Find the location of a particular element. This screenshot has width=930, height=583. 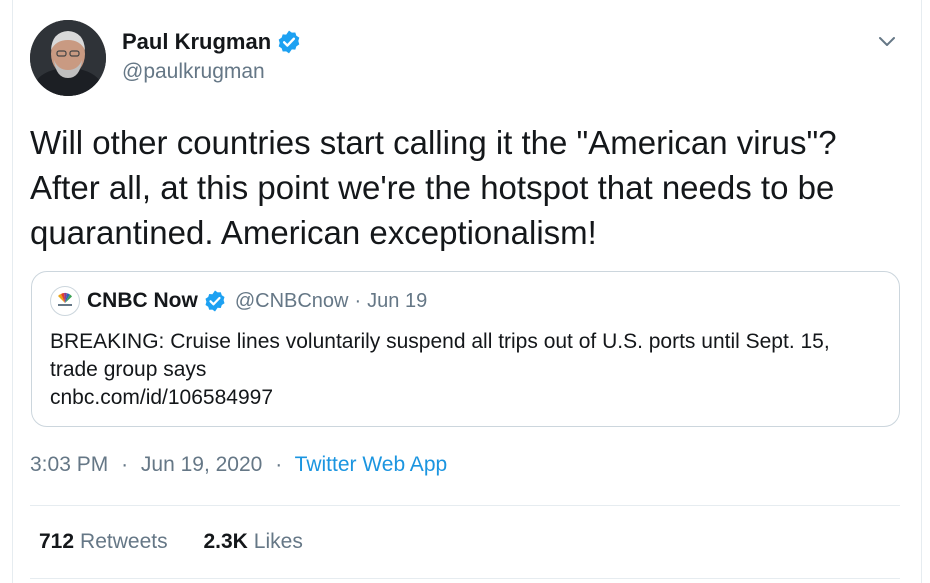

tweet-date: Jun 19, 2020 is located at coordinates (201, 464).